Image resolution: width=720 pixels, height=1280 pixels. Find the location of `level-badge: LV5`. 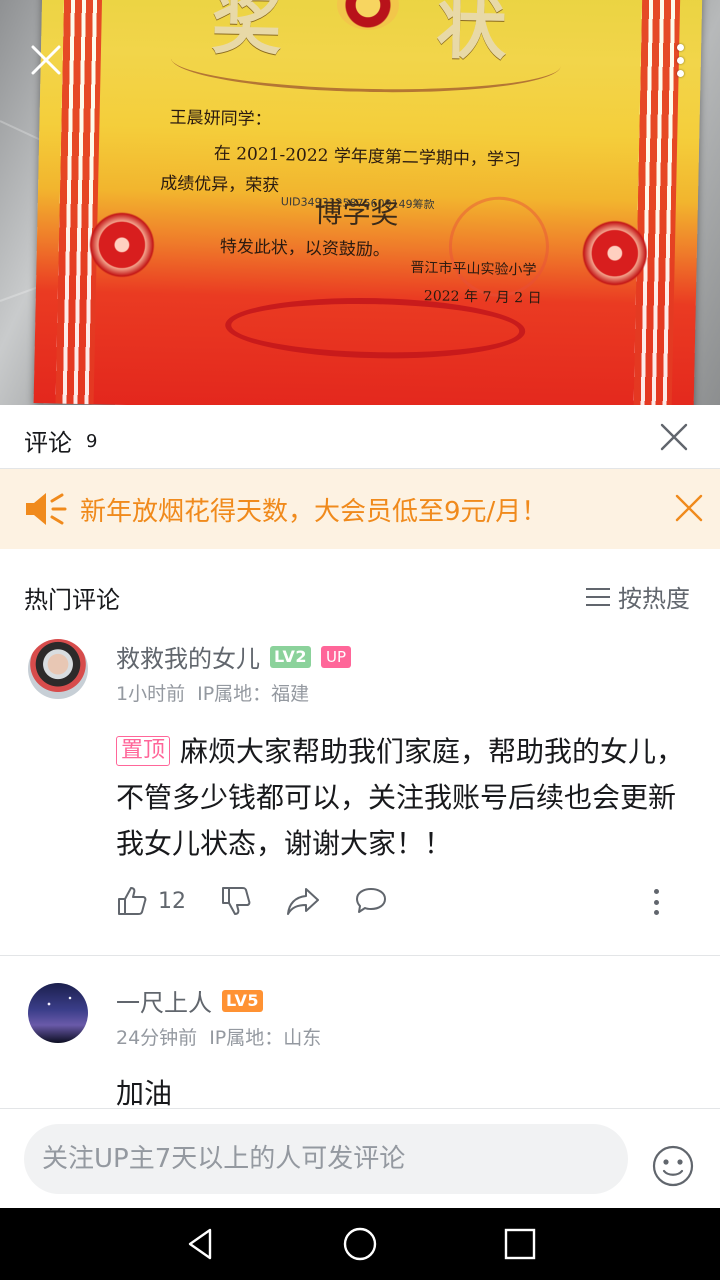

level-badge: LV5 is located at coordinates (243, 1000).